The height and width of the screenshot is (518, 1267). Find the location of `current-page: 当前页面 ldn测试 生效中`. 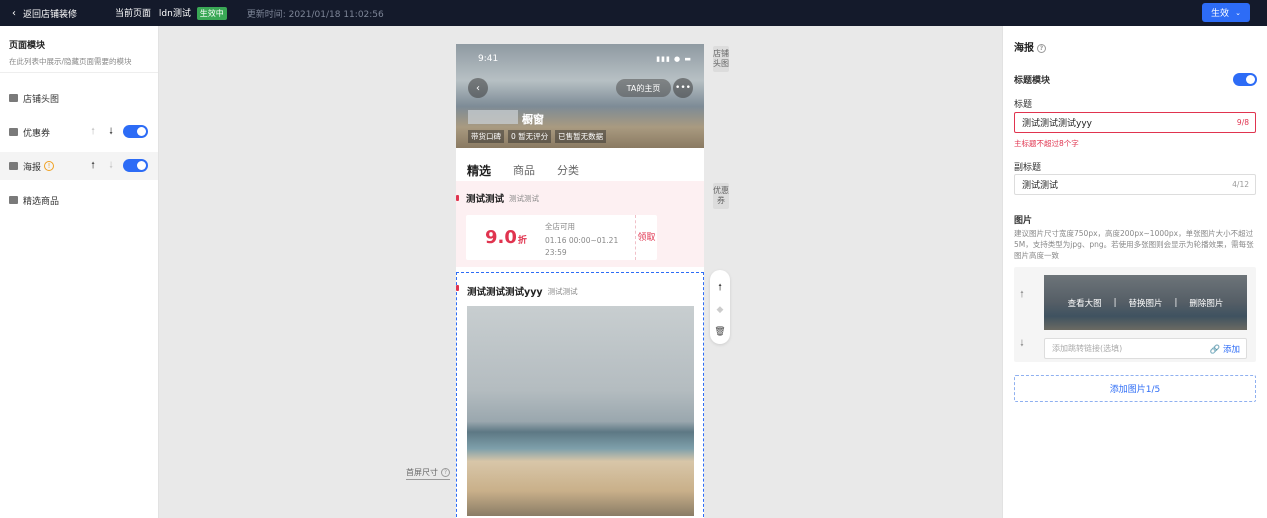

current-page: 当前页面 ldn测试 生效中 is located at coordinates (171, 13).